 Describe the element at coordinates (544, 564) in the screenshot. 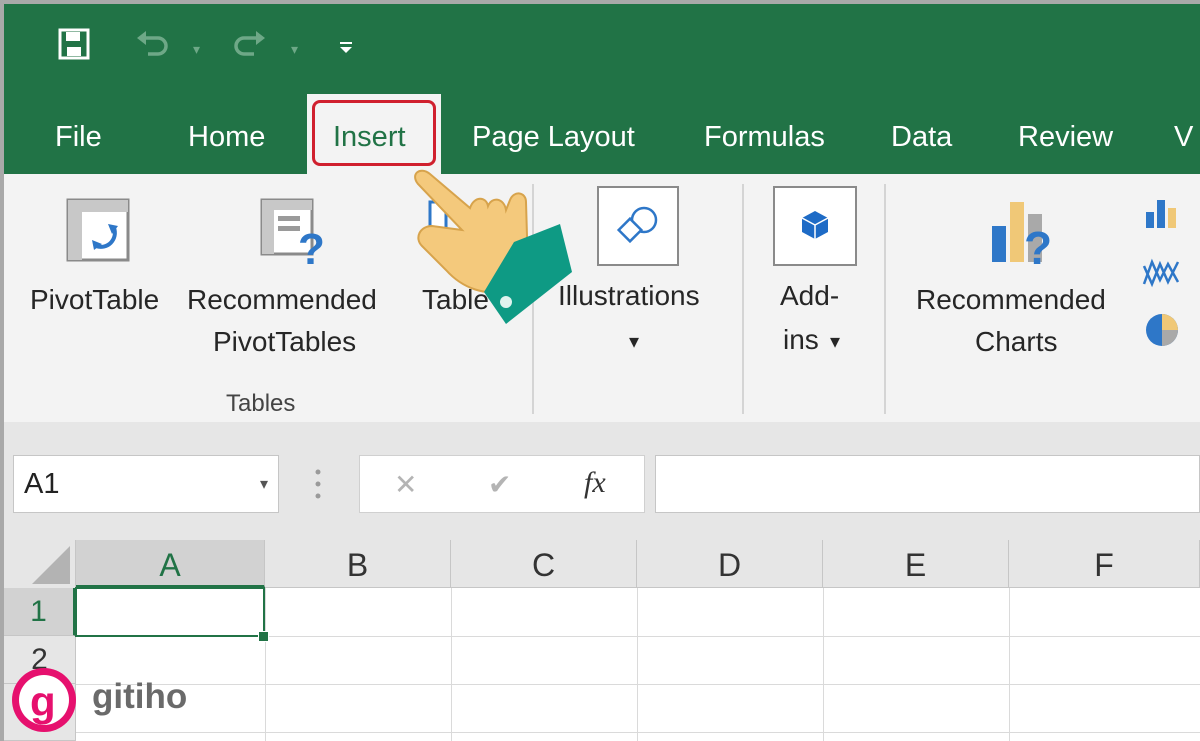

I see `column-header-c: C` at that location.